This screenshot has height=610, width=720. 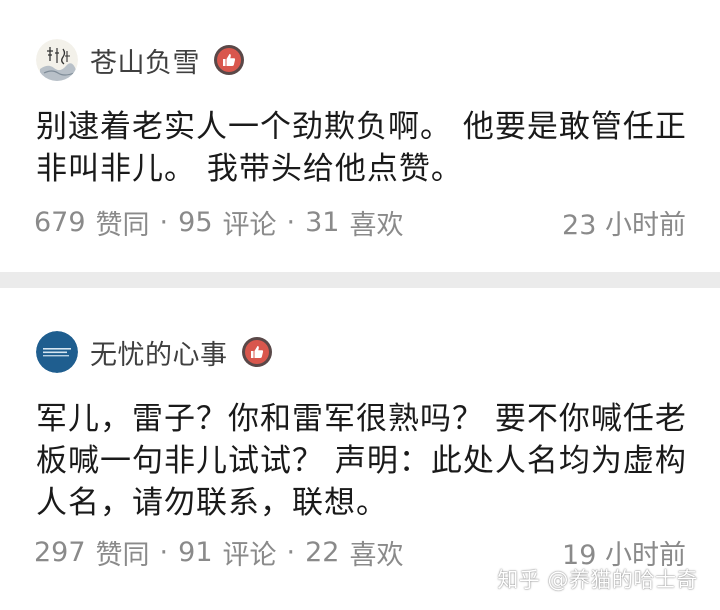 What do you see at coordinates (366, 148) in the screenshot?
I see `comment-body: 别逮着老实人一个劲欺负啊。 他要是敢管任正 非叫非儿。 我带头给他点赞。` at bounding box center [366, 148].